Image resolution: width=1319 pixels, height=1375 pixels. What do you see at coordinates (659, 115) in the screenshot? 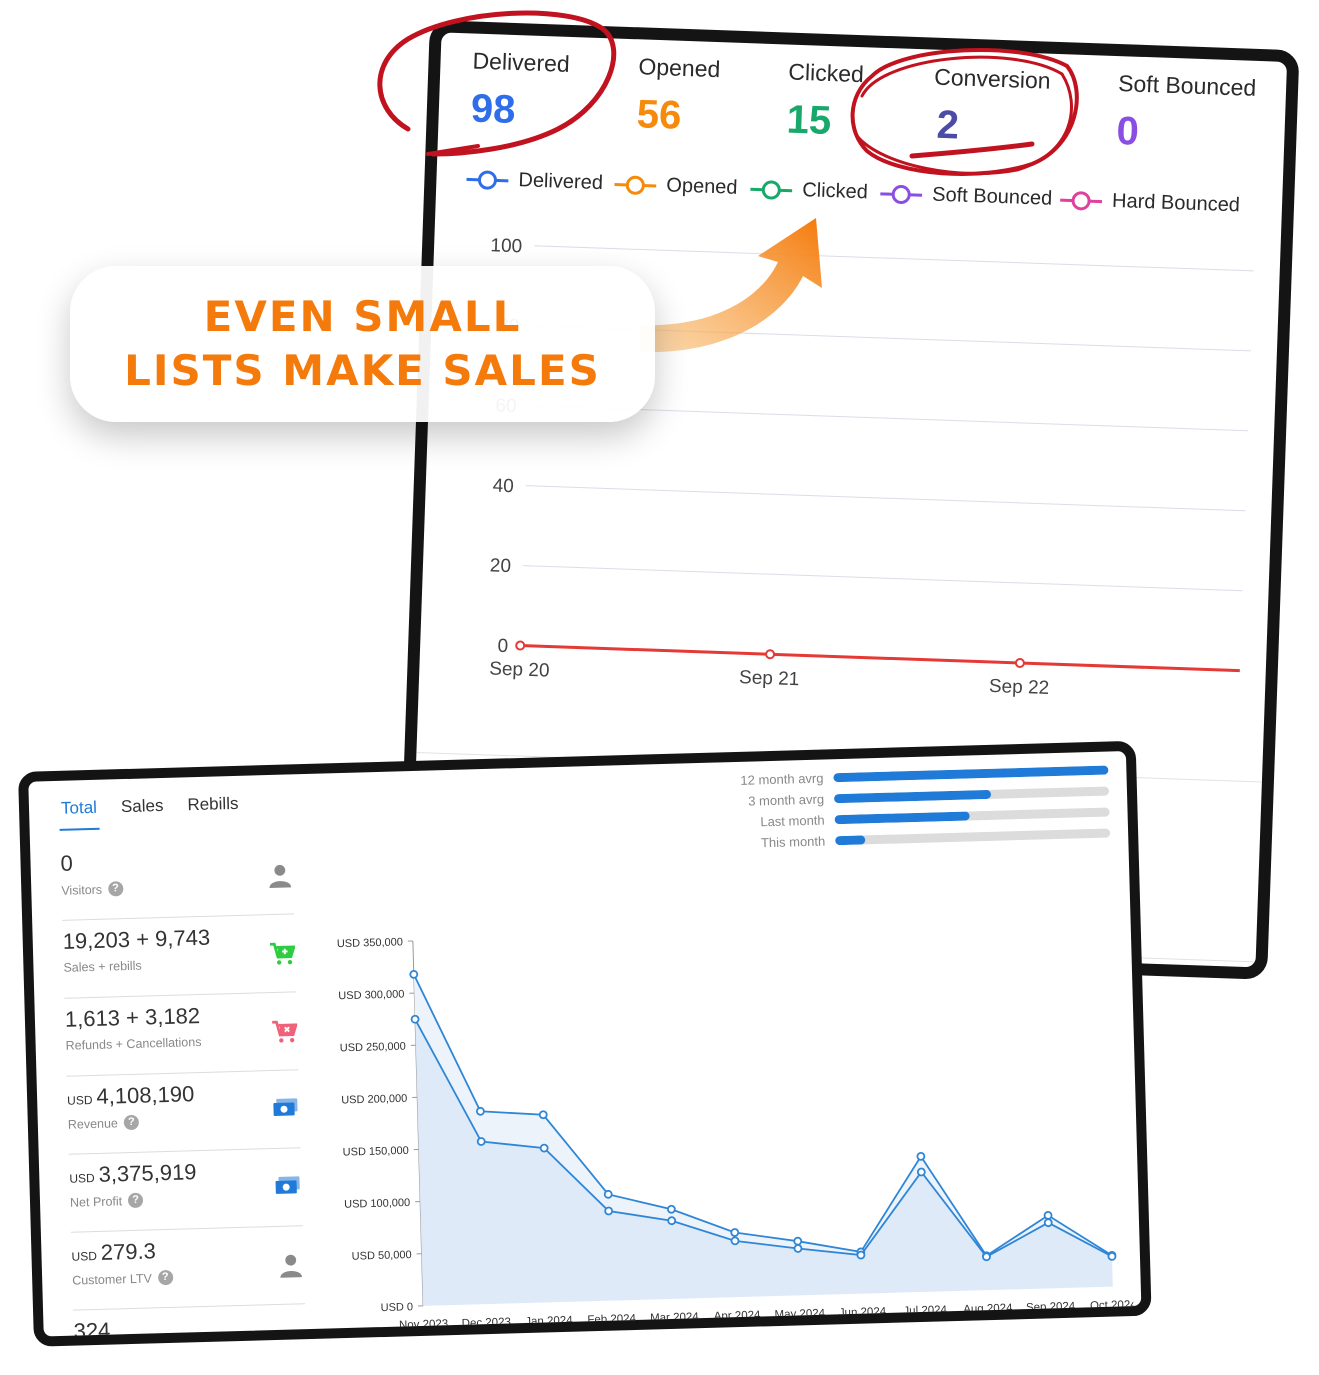
I see `stat-value: 56` at bounding box center [659, 115].